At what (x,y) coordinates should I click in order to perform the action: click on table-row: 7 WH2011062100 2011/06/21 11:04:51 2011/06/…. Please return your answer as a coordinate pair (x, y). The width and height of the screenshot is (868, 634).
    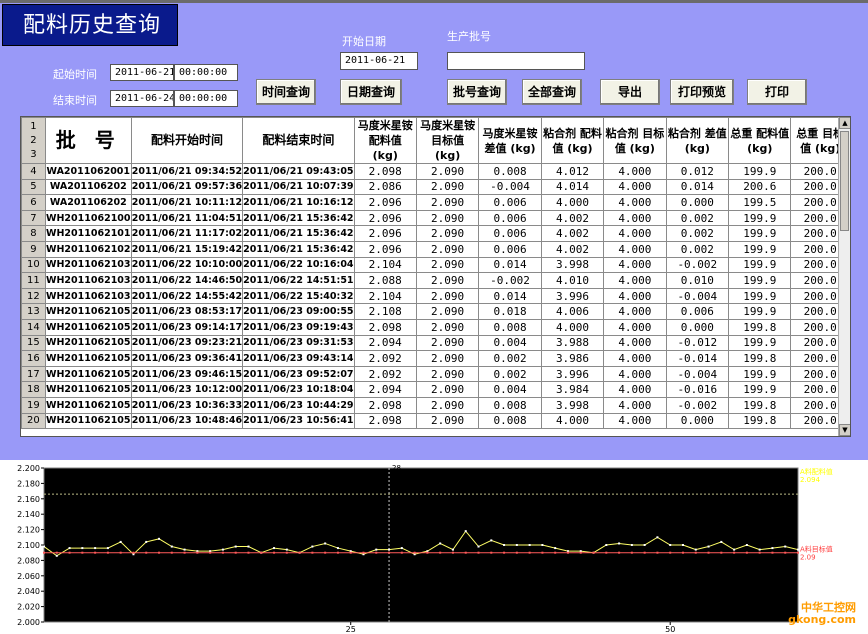
    Looking at the image, I should click on (435, 218).